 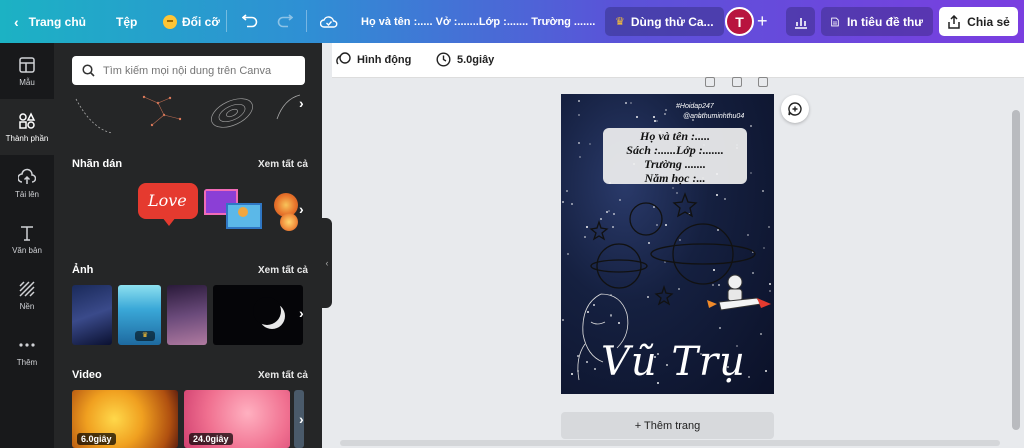 I want to click on constellation-graphics, so click(x=188, y=113).